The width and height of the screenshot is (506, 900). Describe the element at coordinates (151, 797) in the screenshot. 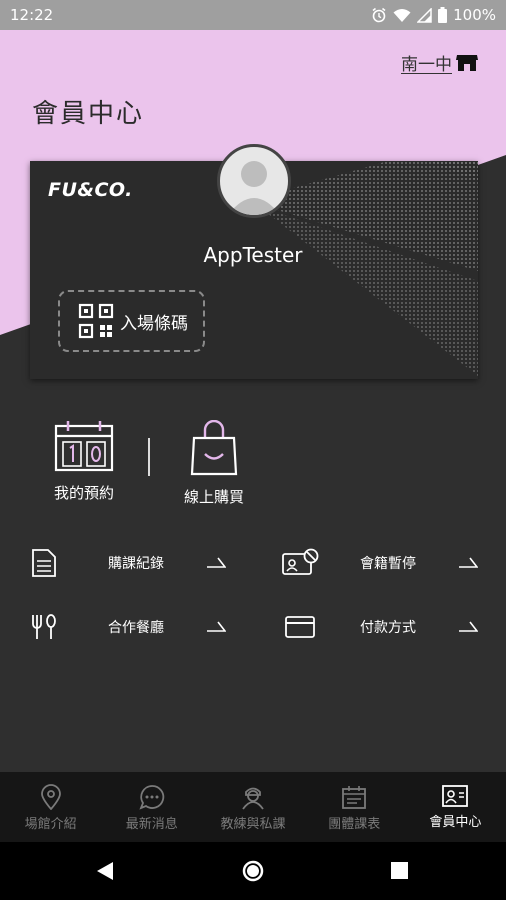

I see `chat-bubble-icon` at that location.